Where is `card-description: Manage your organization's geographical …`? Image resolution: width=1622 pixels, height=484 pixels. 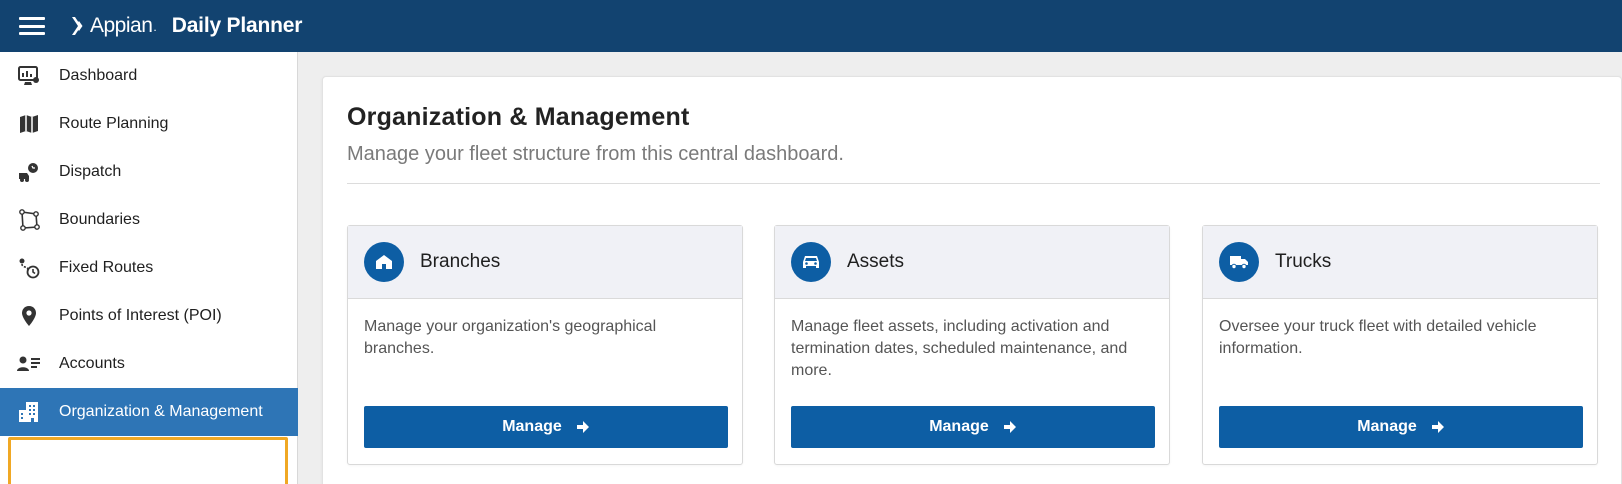
card-description: Manage your organization's geographical … is located at coordinates (510, 337).